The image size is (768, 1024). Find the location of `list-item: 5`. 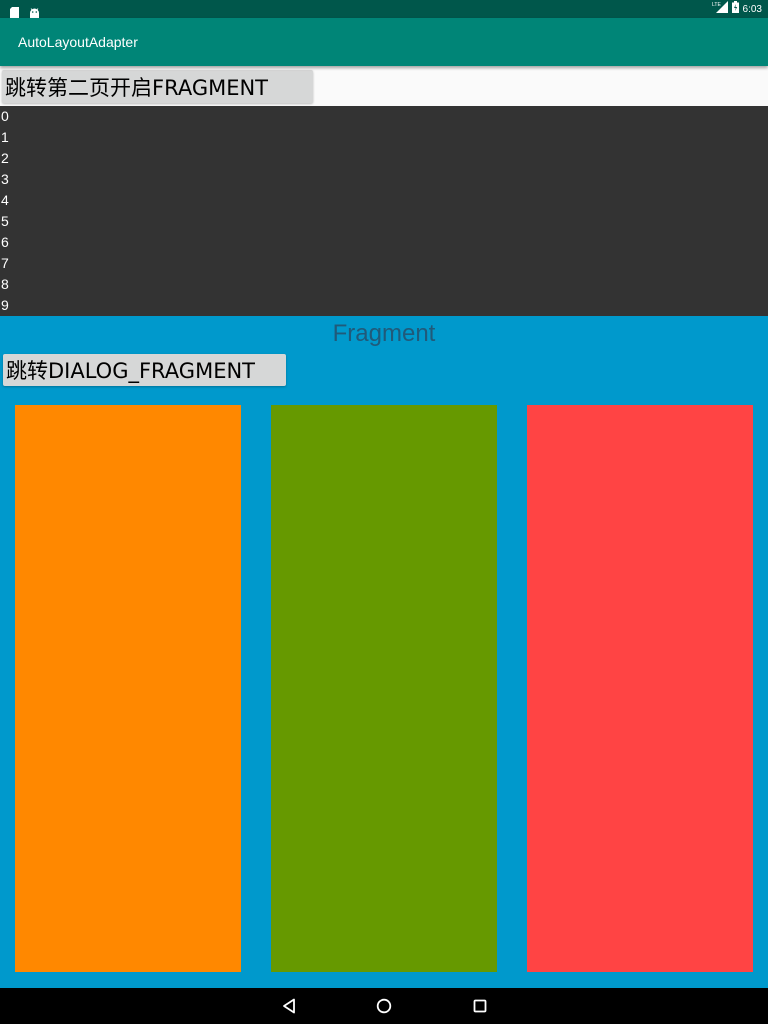

list-item: 5 is located at coordinates (384, 221).